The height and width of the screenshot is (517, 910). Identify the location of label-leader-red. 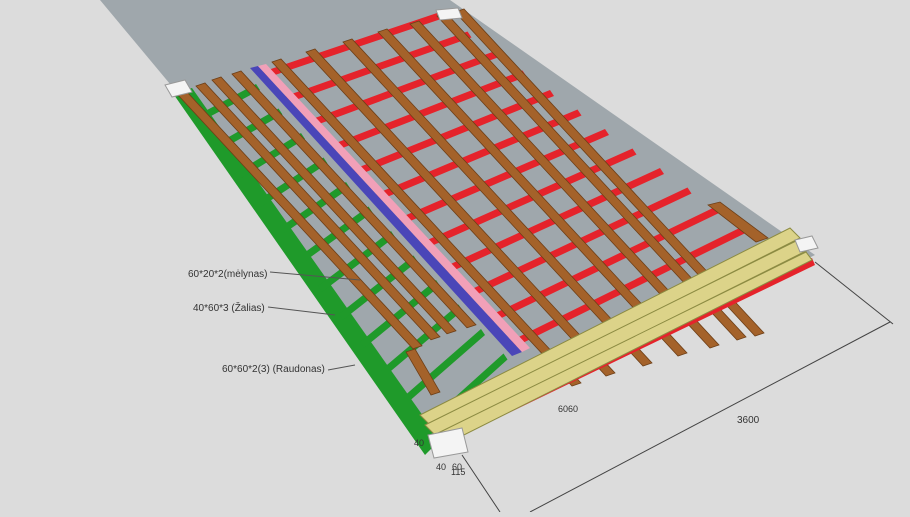
(341, 367).